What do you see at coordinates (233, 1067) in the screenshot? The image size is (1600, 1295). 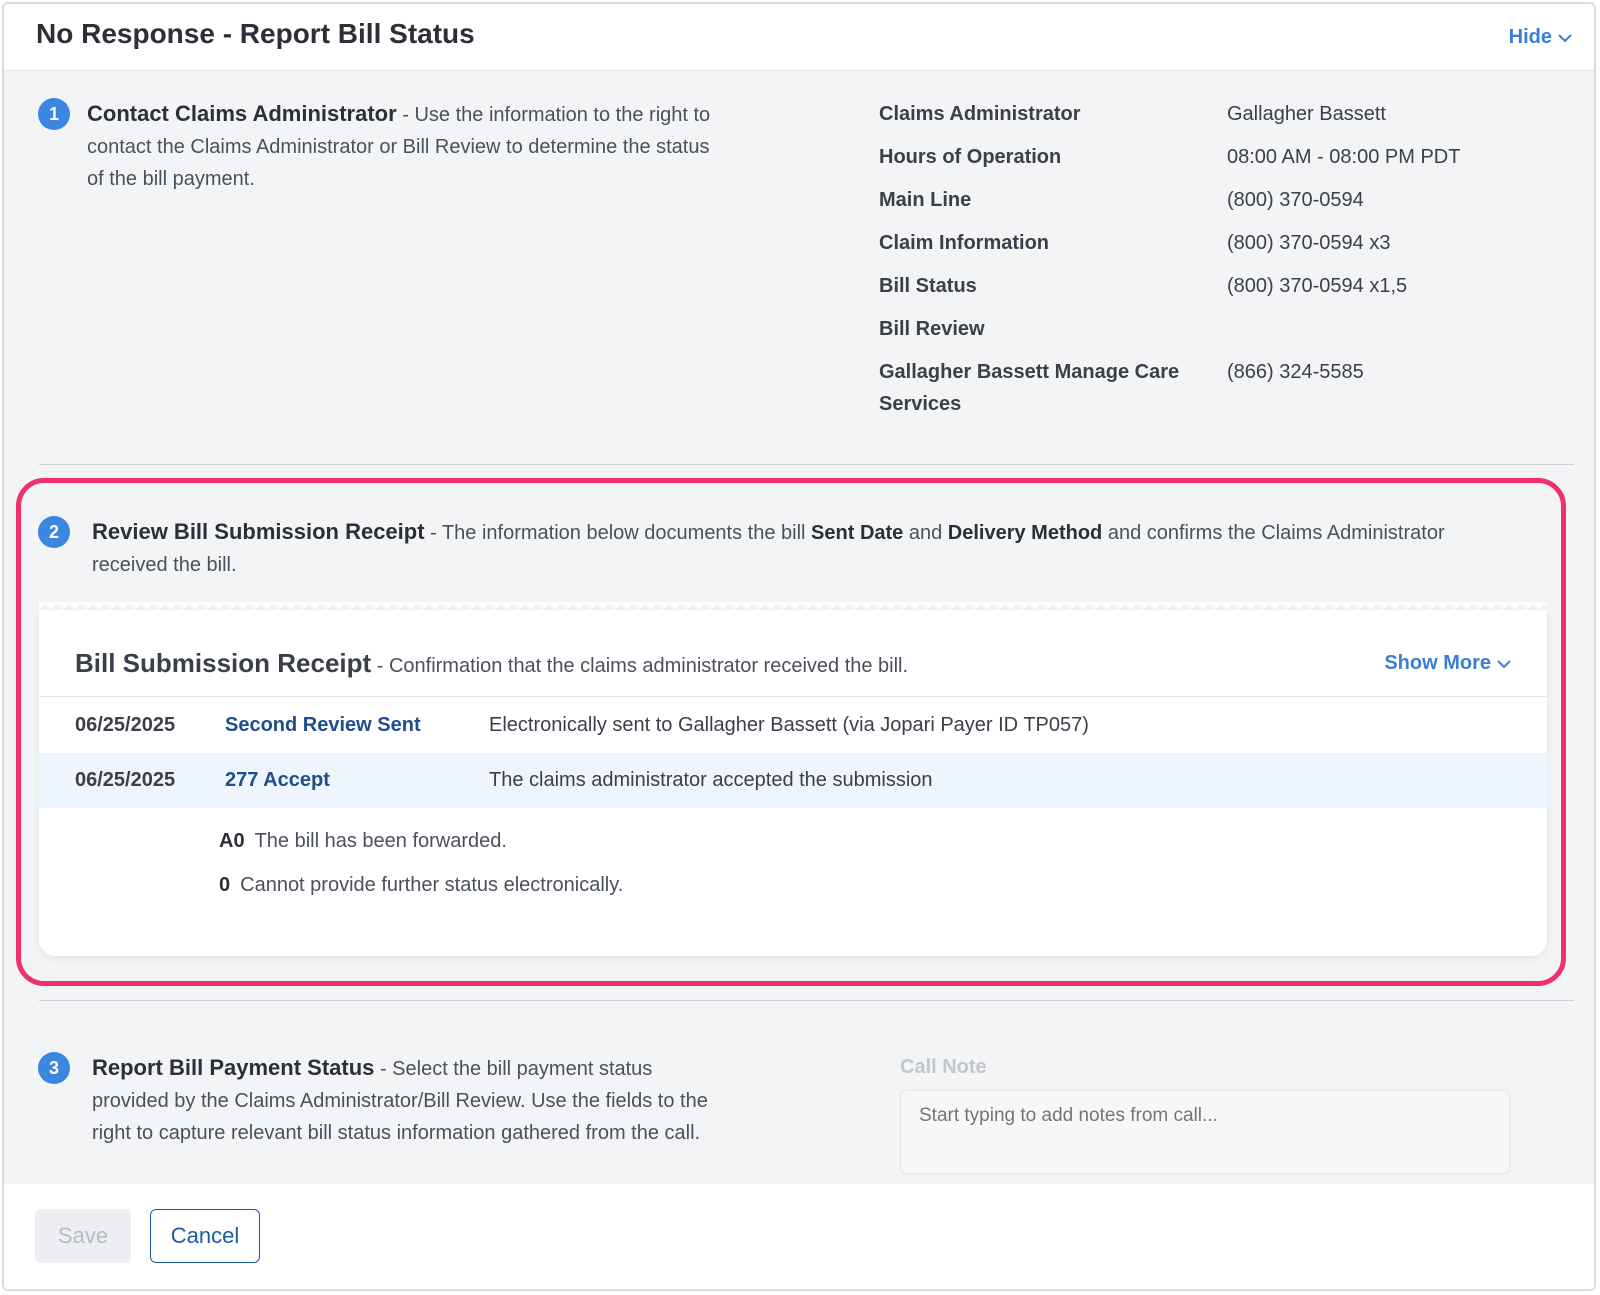 I see `step-3-heading: Report Bill Payment Status` at bounding box center [233, 1067].